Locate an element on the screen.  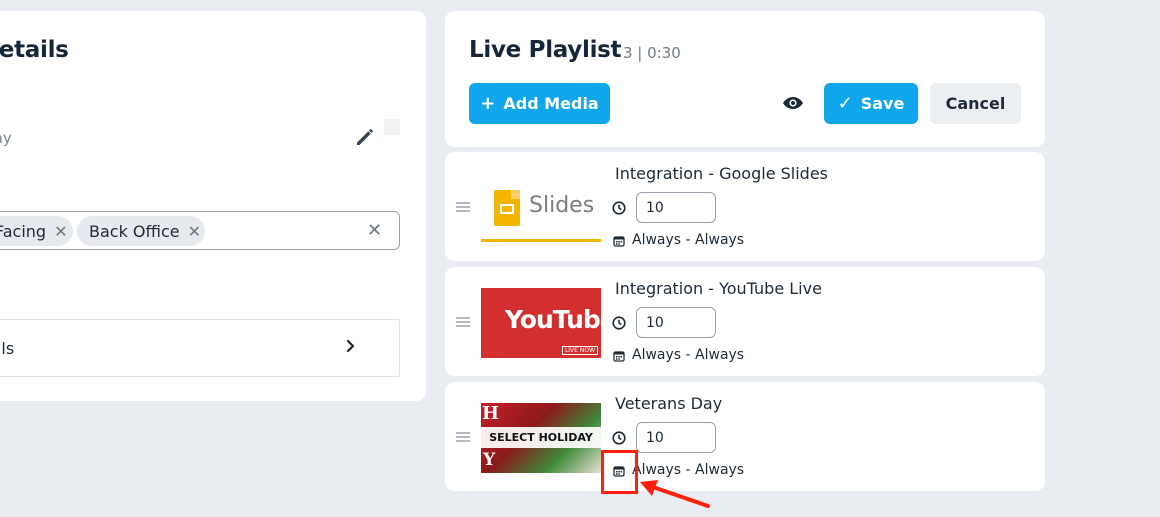
save-button: ✓ Save is located at coordinates (871, 103).